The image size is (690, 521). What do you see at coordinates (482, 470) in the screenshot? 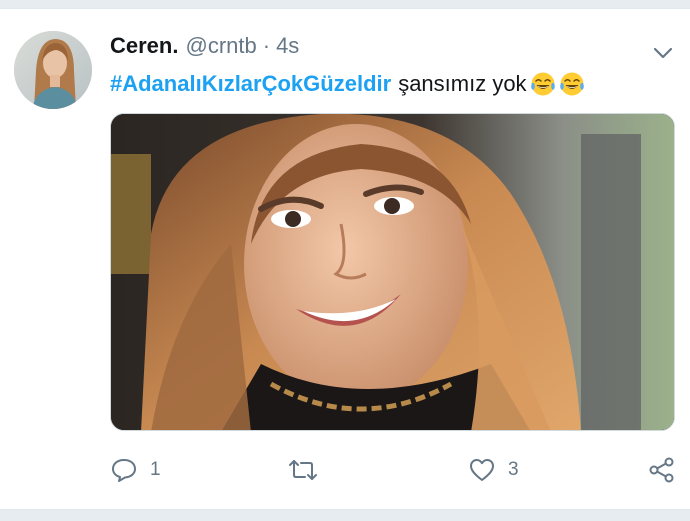
I see `heart-icon` at bounding box center [482, 470].